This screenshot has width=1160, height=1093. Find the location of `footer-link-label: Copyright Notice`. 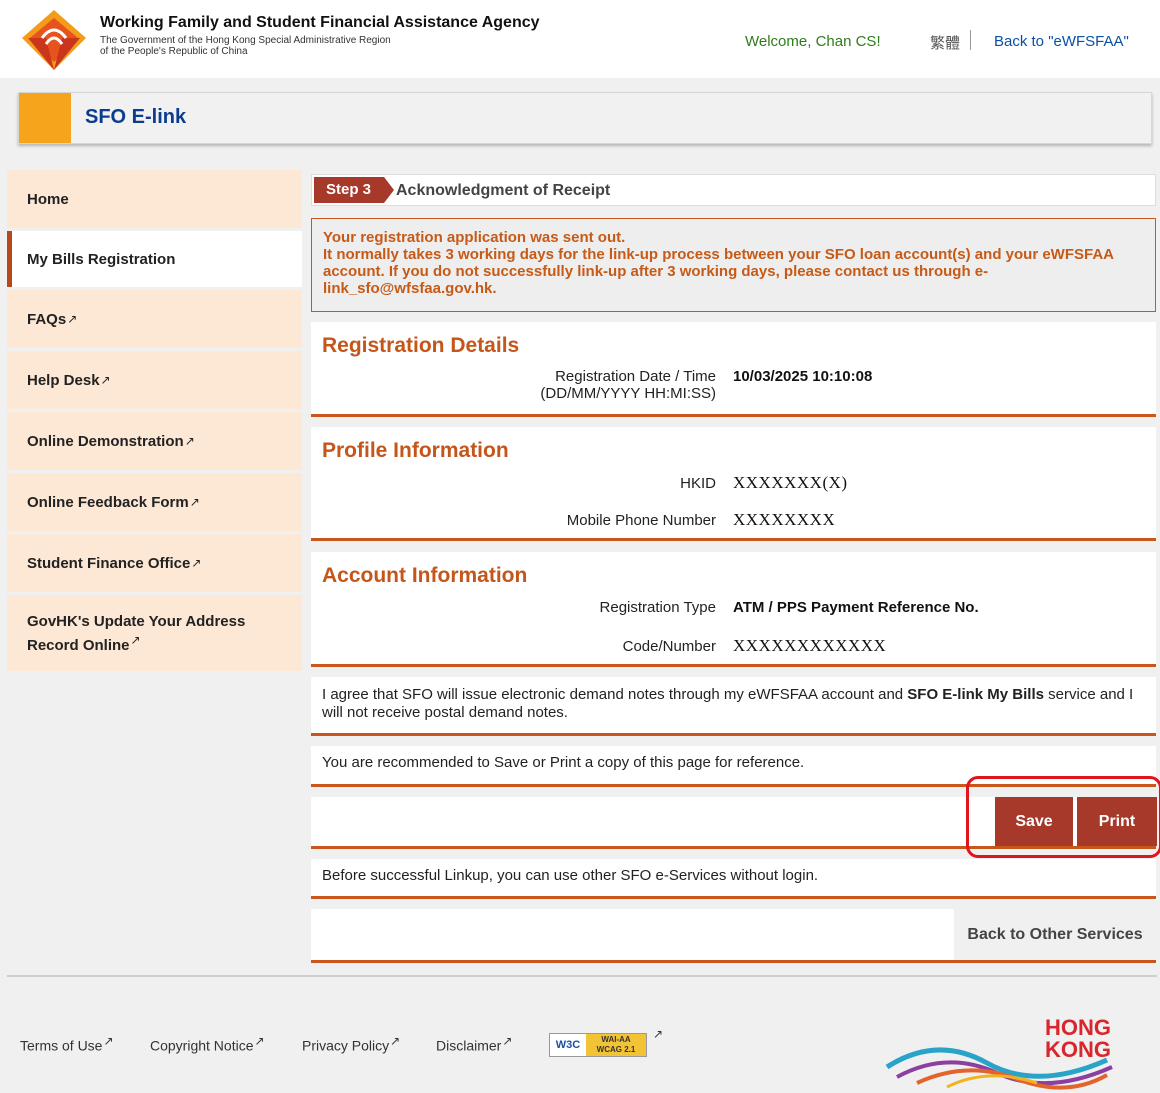

footer-link-label: Copyright Notice is located at coordinates (202, 1045).